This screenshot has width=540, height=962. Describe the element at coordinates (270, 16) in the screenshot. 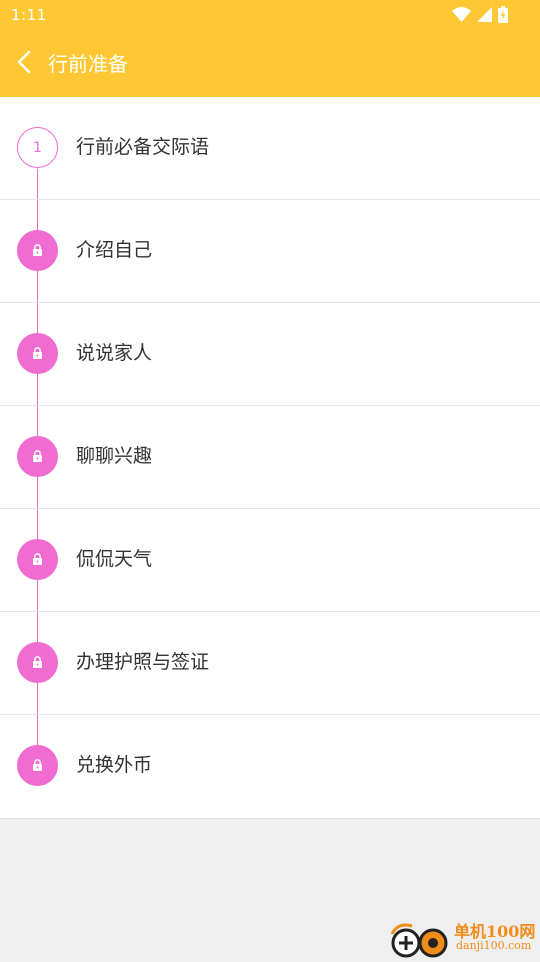

I see `status-bar: 1:11` at that location.